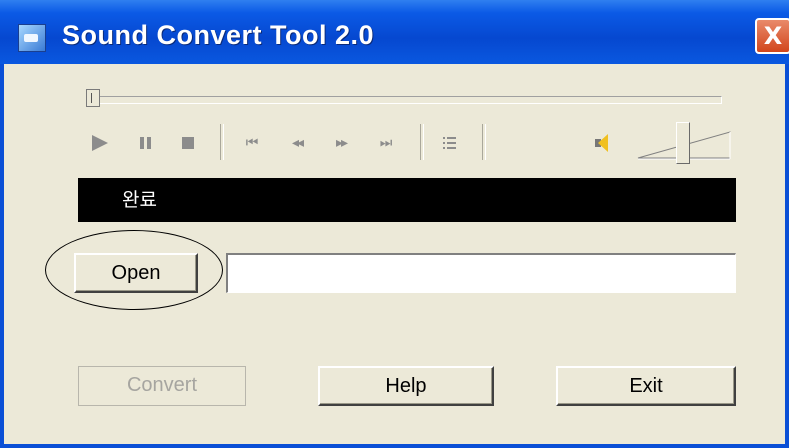 This screenshot has width=789, height=448. Describe the element at coordinates (646, 386) in the screenshot. I see `exit-button: Exit` at that location.